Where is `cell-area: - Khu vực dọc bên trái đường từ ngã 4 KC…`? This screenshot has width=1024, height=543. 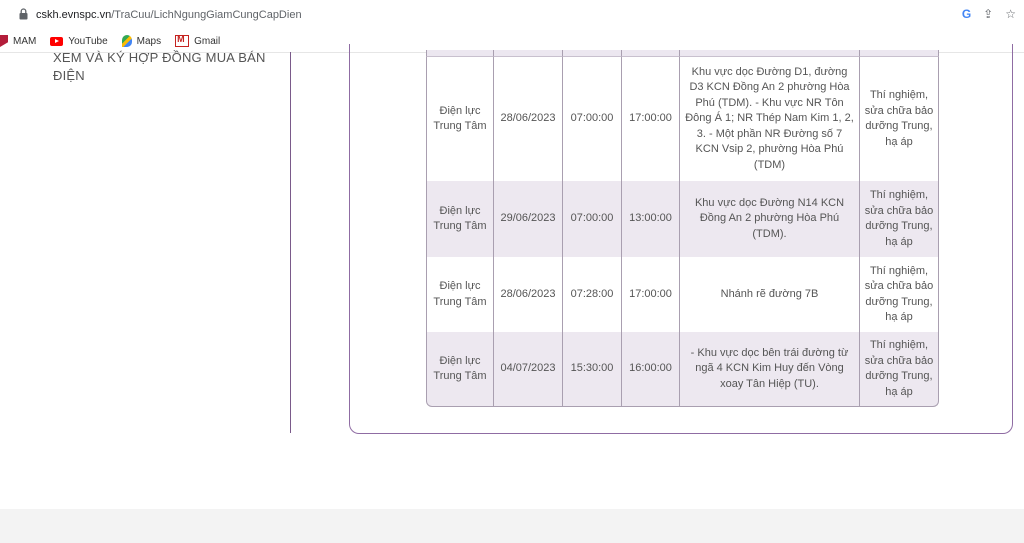
cell-area: - Khu vực dọc bên trái đường từ ngã 4 KC… is located at coordinates (770, 369).